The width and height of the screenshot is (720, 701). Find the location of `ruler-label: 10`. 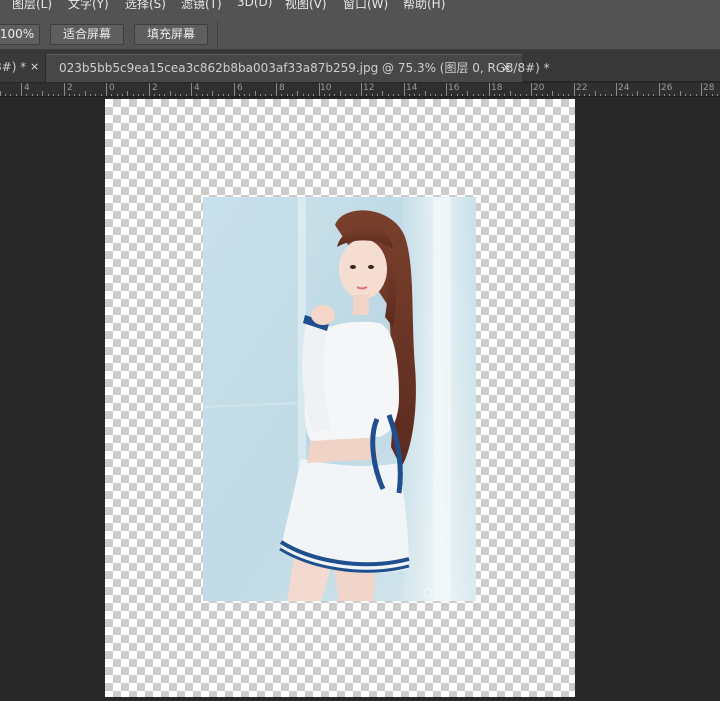

ruler-label: 10 is located at coordinates (326, 88).